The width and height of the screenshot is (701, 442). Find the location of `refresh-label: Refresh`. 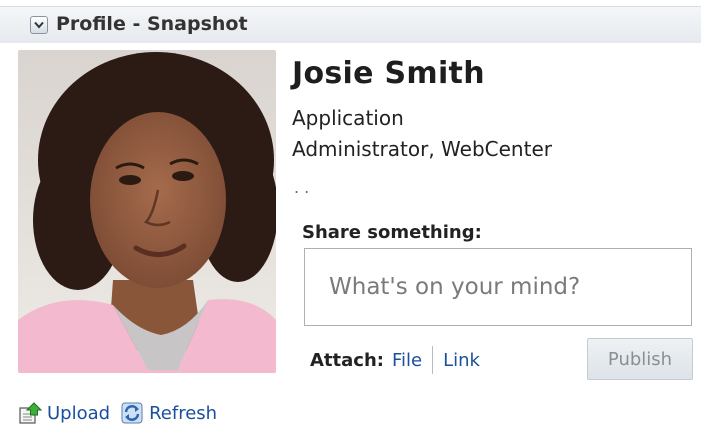

refresh-label: Refresh is located at coordinates (183, 413).